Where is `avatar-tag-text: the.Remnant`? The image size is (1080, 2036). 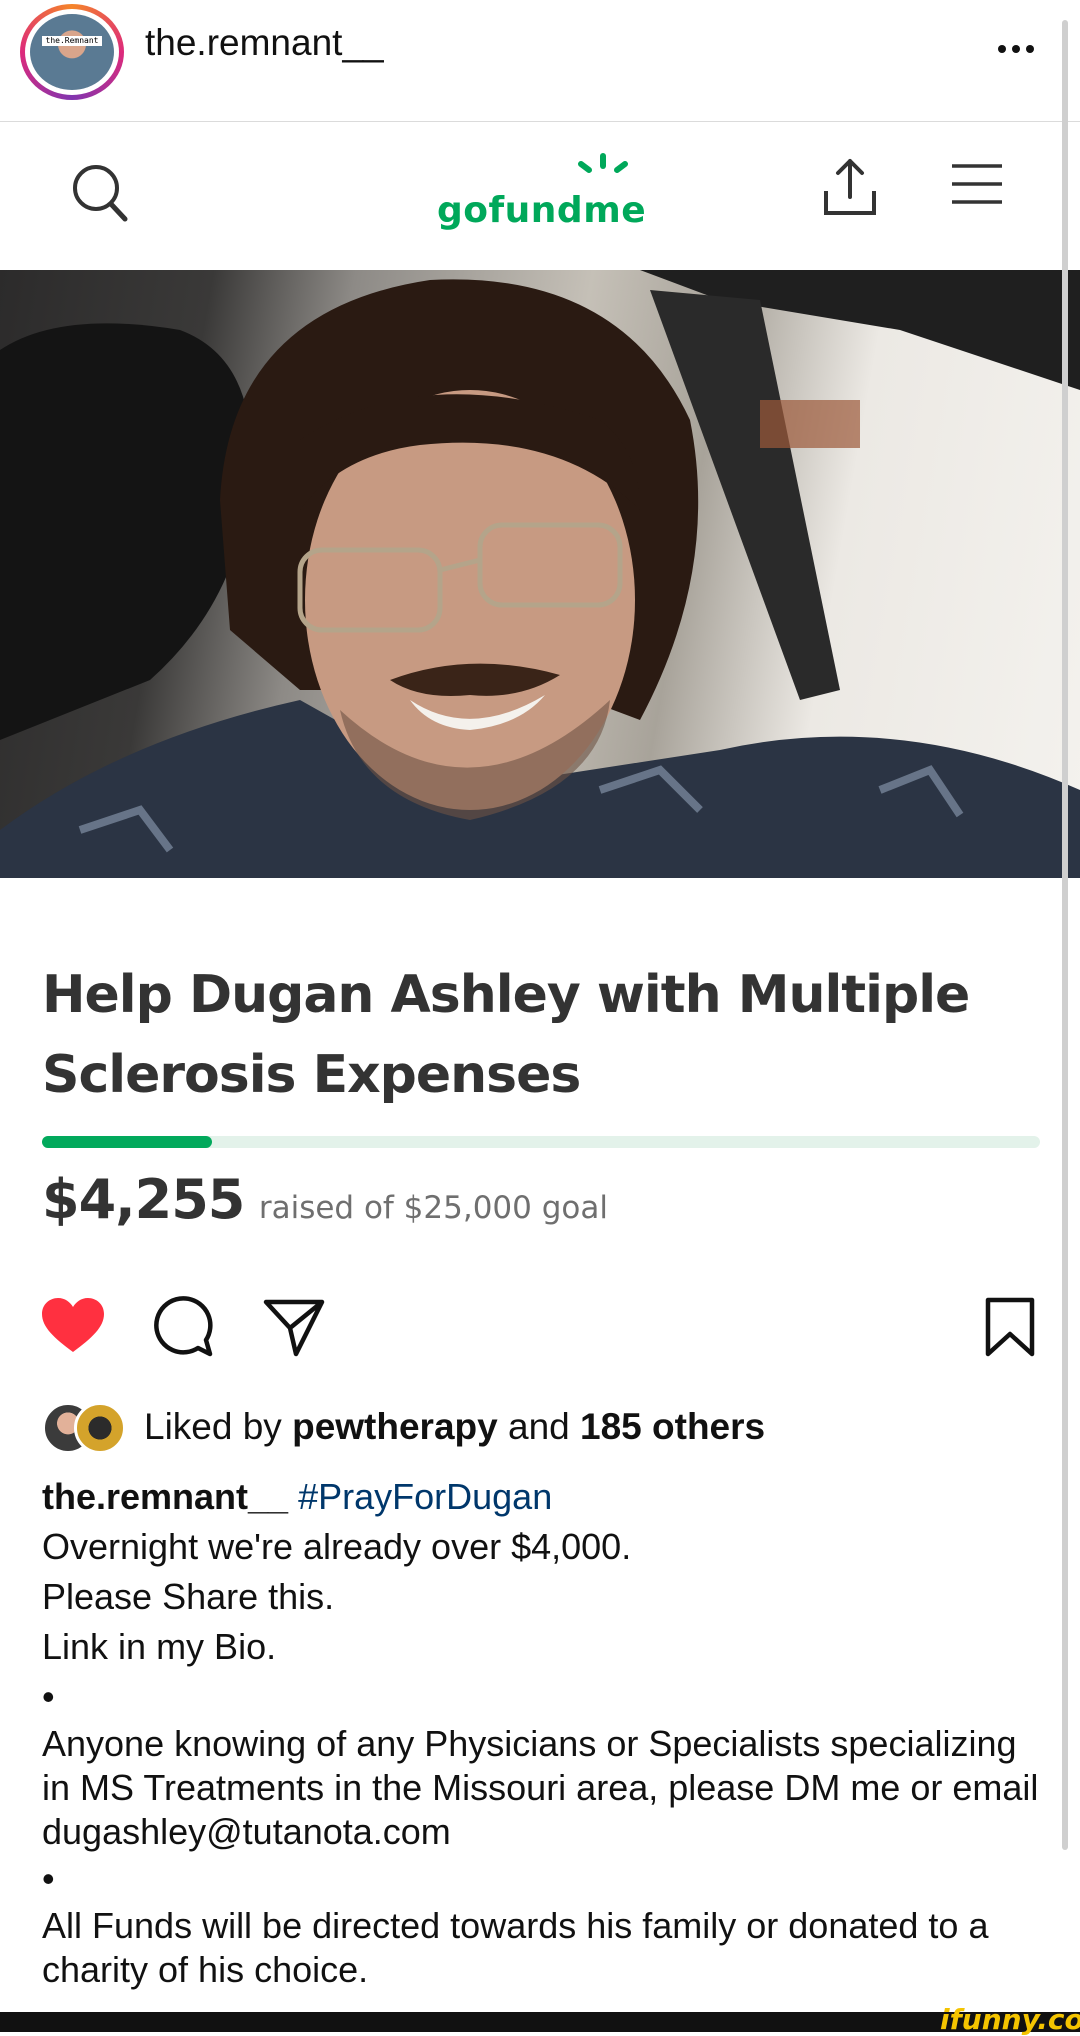
avatar-tag-text: the.Remnant is located at coordinates (72, 41).